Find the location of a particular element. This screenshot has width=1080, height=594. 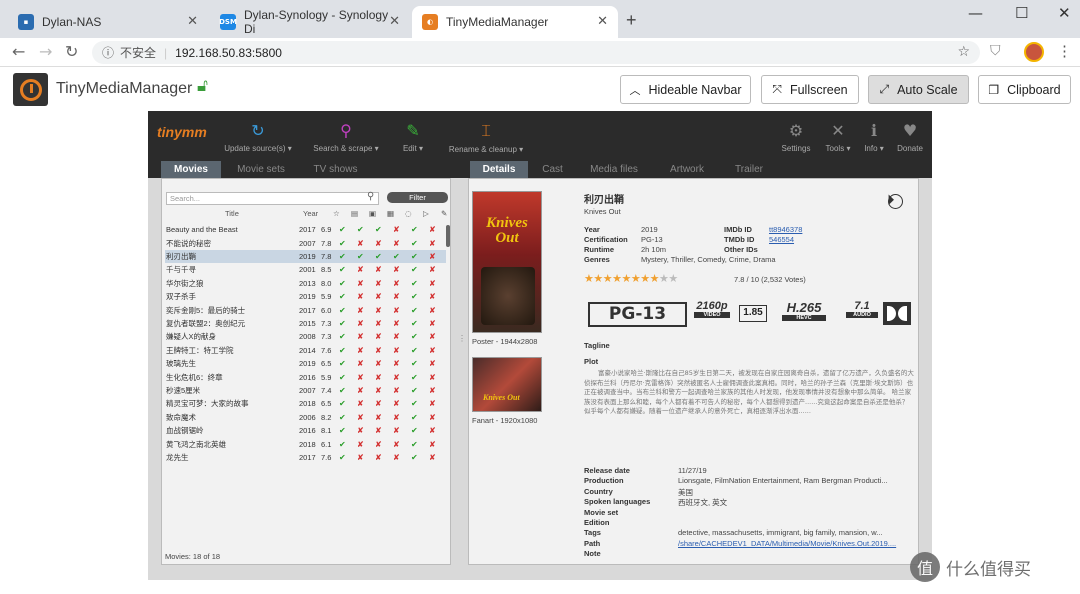

button-label: Hideable Navbar is located at coordinates (695, 89).